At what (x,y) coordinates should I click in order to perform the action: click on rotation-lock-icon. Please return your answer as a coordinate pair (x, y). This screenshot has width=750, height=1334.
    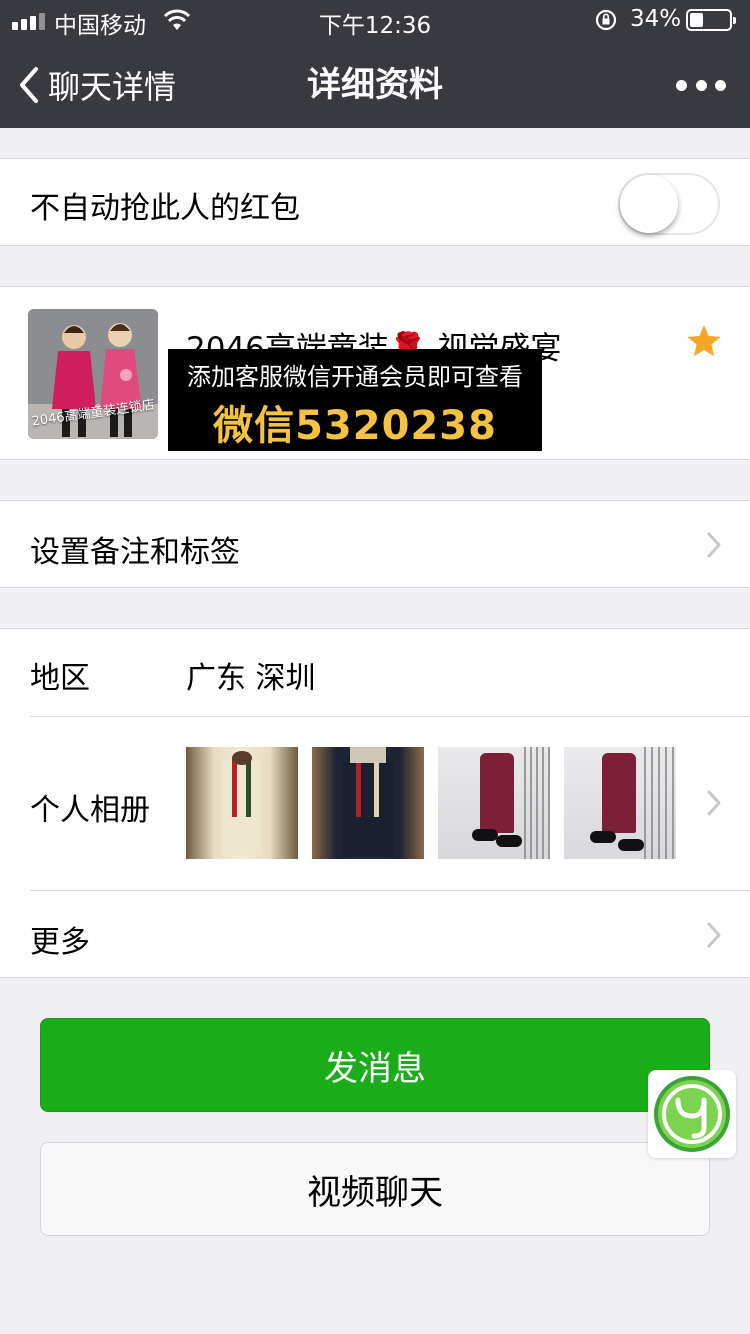
    Looking at the image, I should click on (606, 20).